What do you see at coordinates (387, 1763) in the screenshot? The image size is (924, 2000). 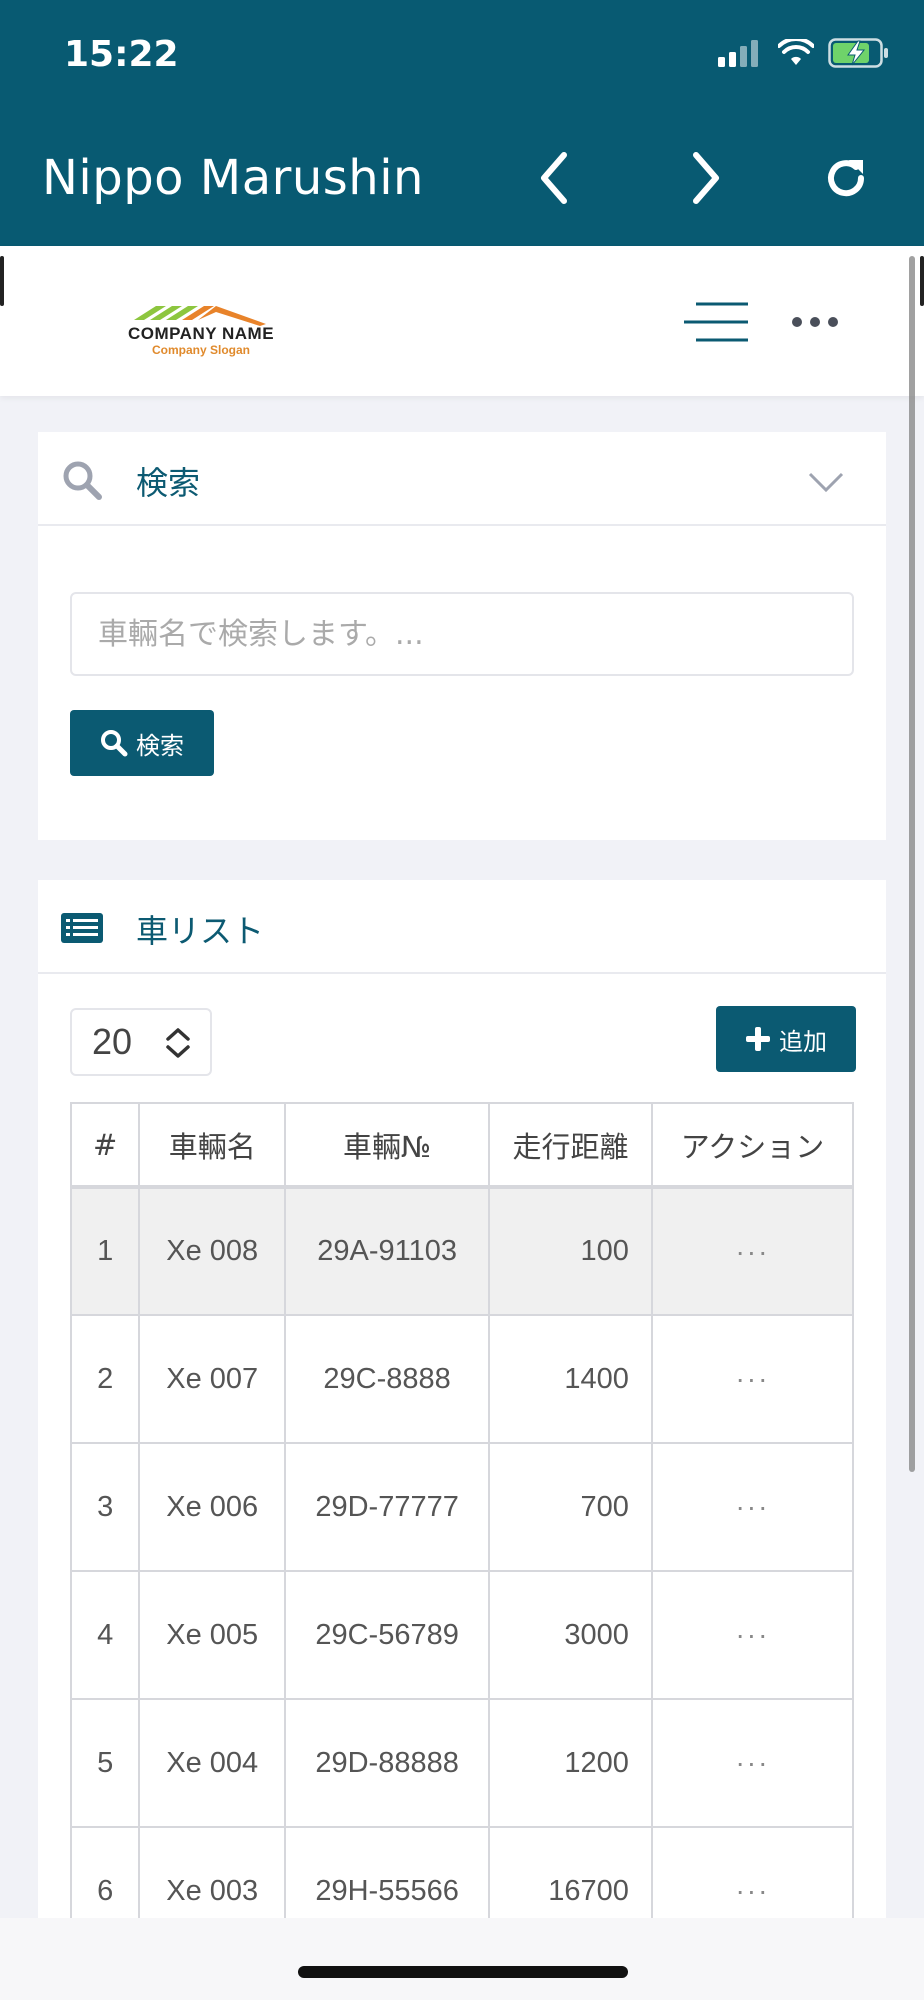 I see `row-plate: 29D-88888` at bounding box center [387, 1763].